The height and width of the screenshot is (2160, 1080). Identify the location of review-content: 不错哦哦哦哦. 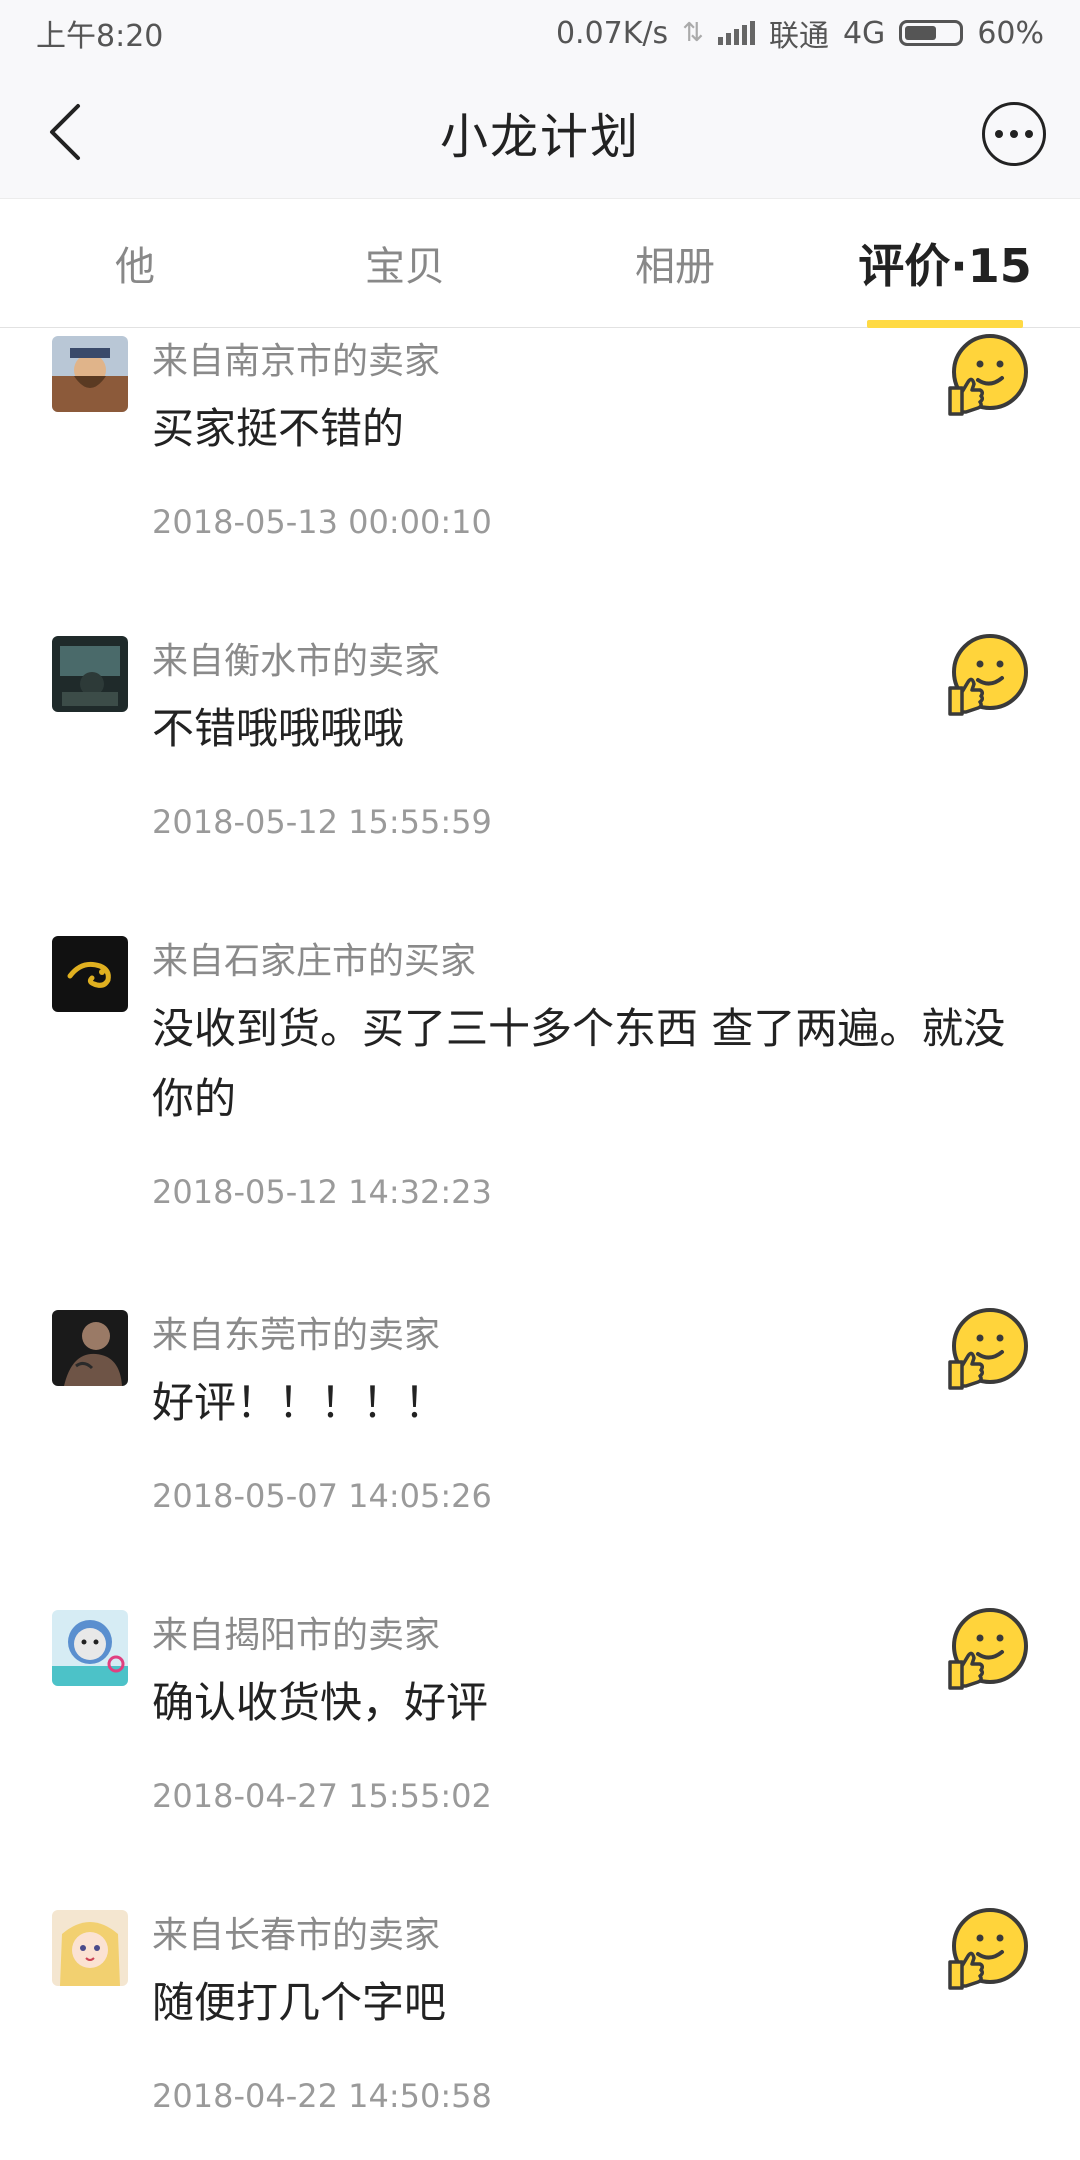
(278, 728).